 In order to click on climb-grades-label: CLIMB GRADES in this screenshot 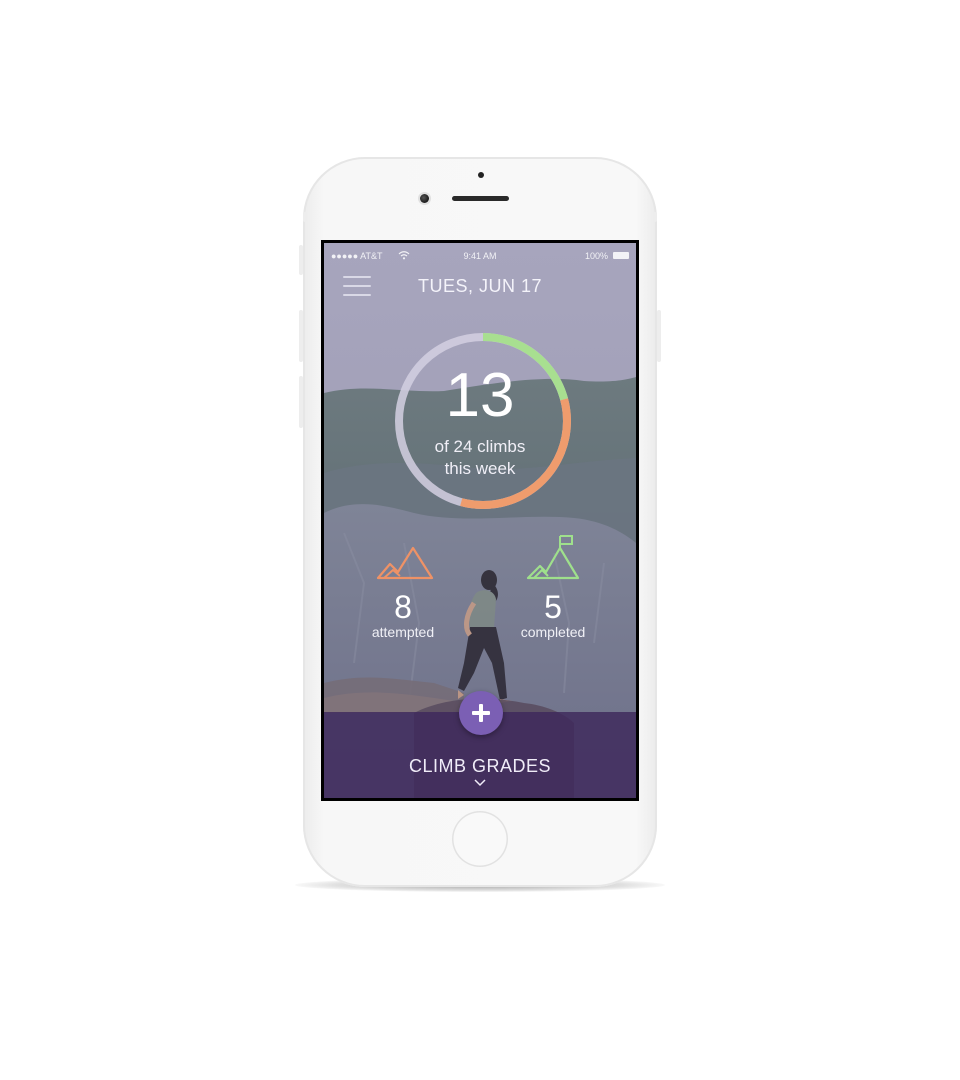, I will do `click(480, 766)`.